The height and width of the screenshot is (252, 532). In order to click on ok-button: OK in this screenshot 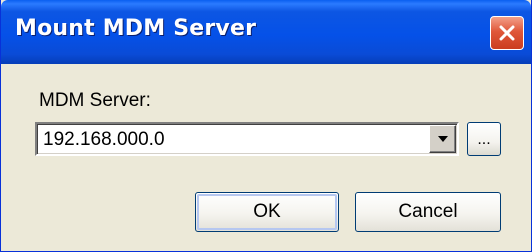, I will do `click(267, 212)`.